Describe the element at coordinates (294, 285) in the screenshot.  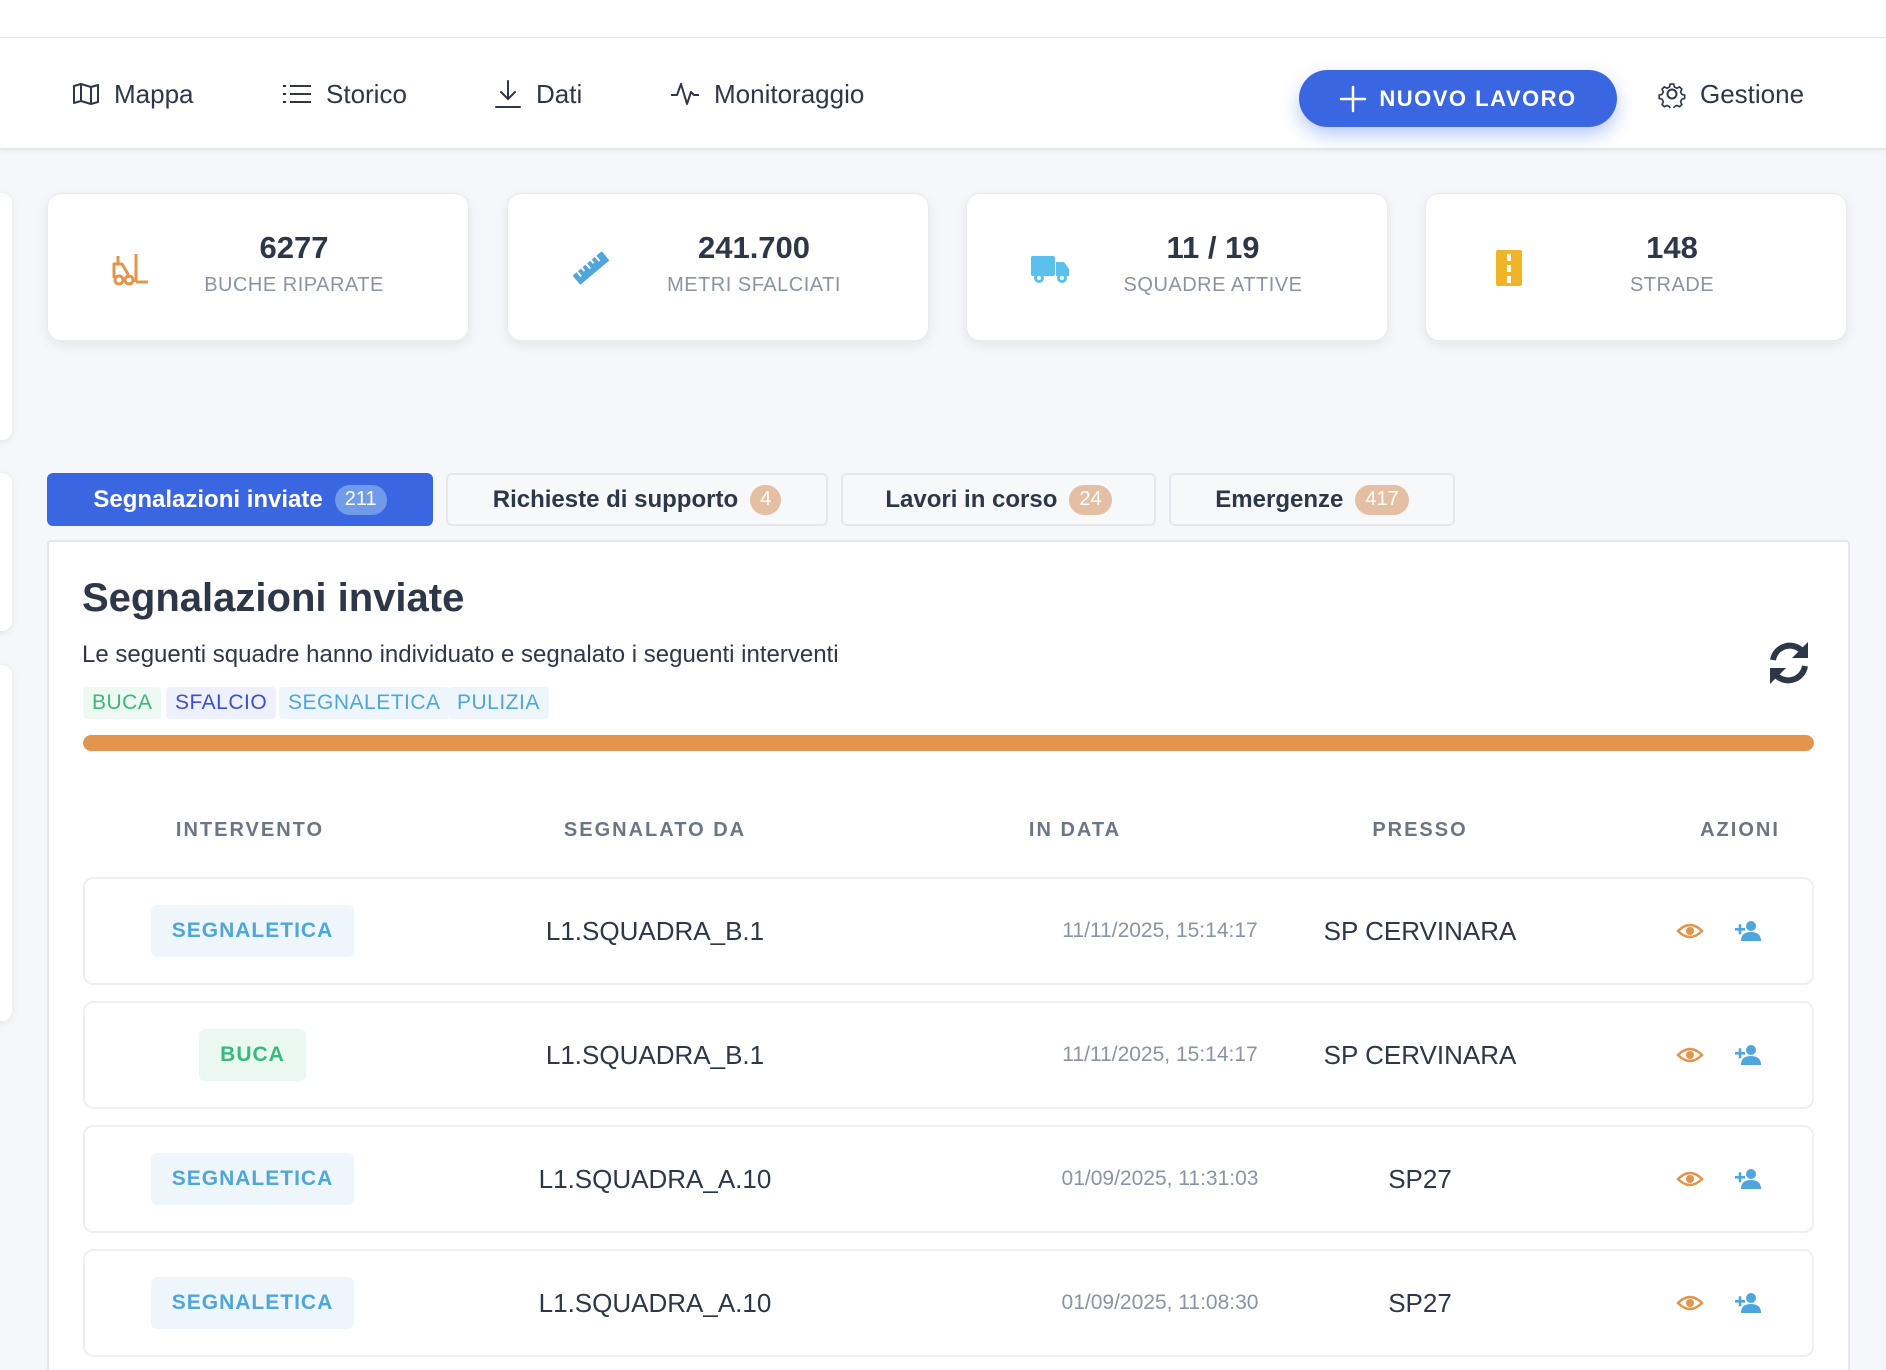
I see `stat-label: BUCHE RIPARATE` at that location.